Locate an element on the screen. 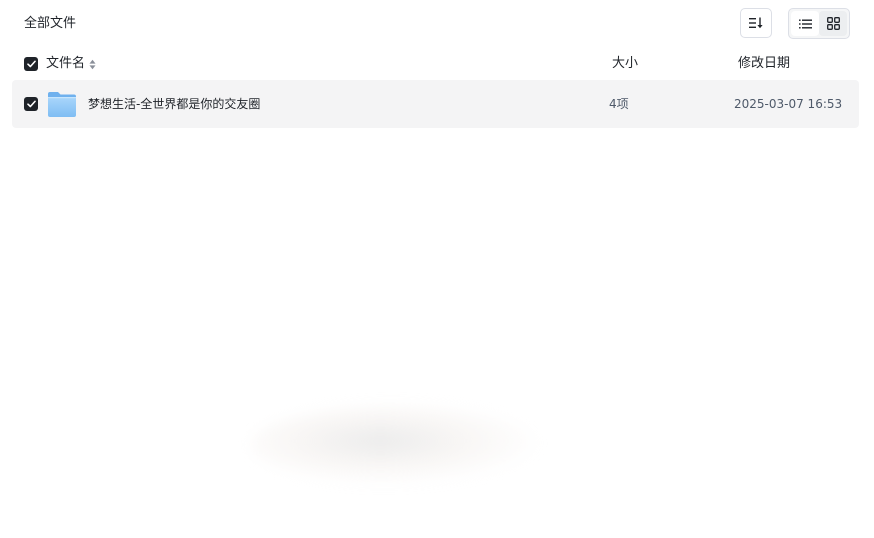 The width and height of the screenshot is (874, 538). table-header: 文件名 大小 修改日期 is located at coordinates (437, 64).